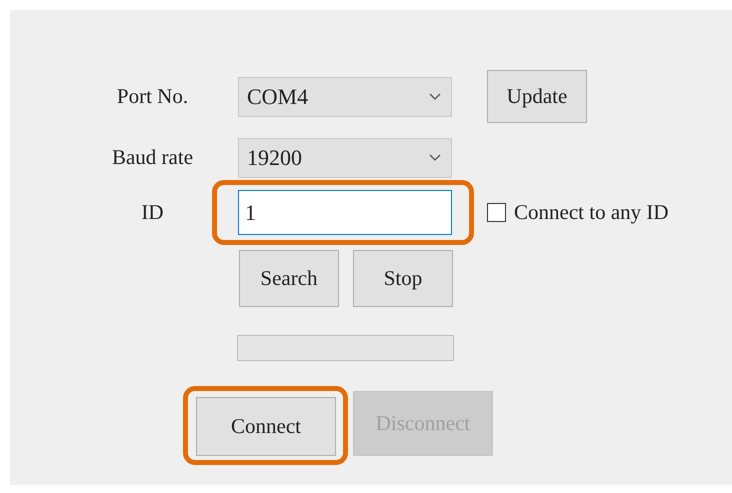  Describe the element at coordinates (403, 278) in the screenshot. I see `stop-button: Stop` at that location.